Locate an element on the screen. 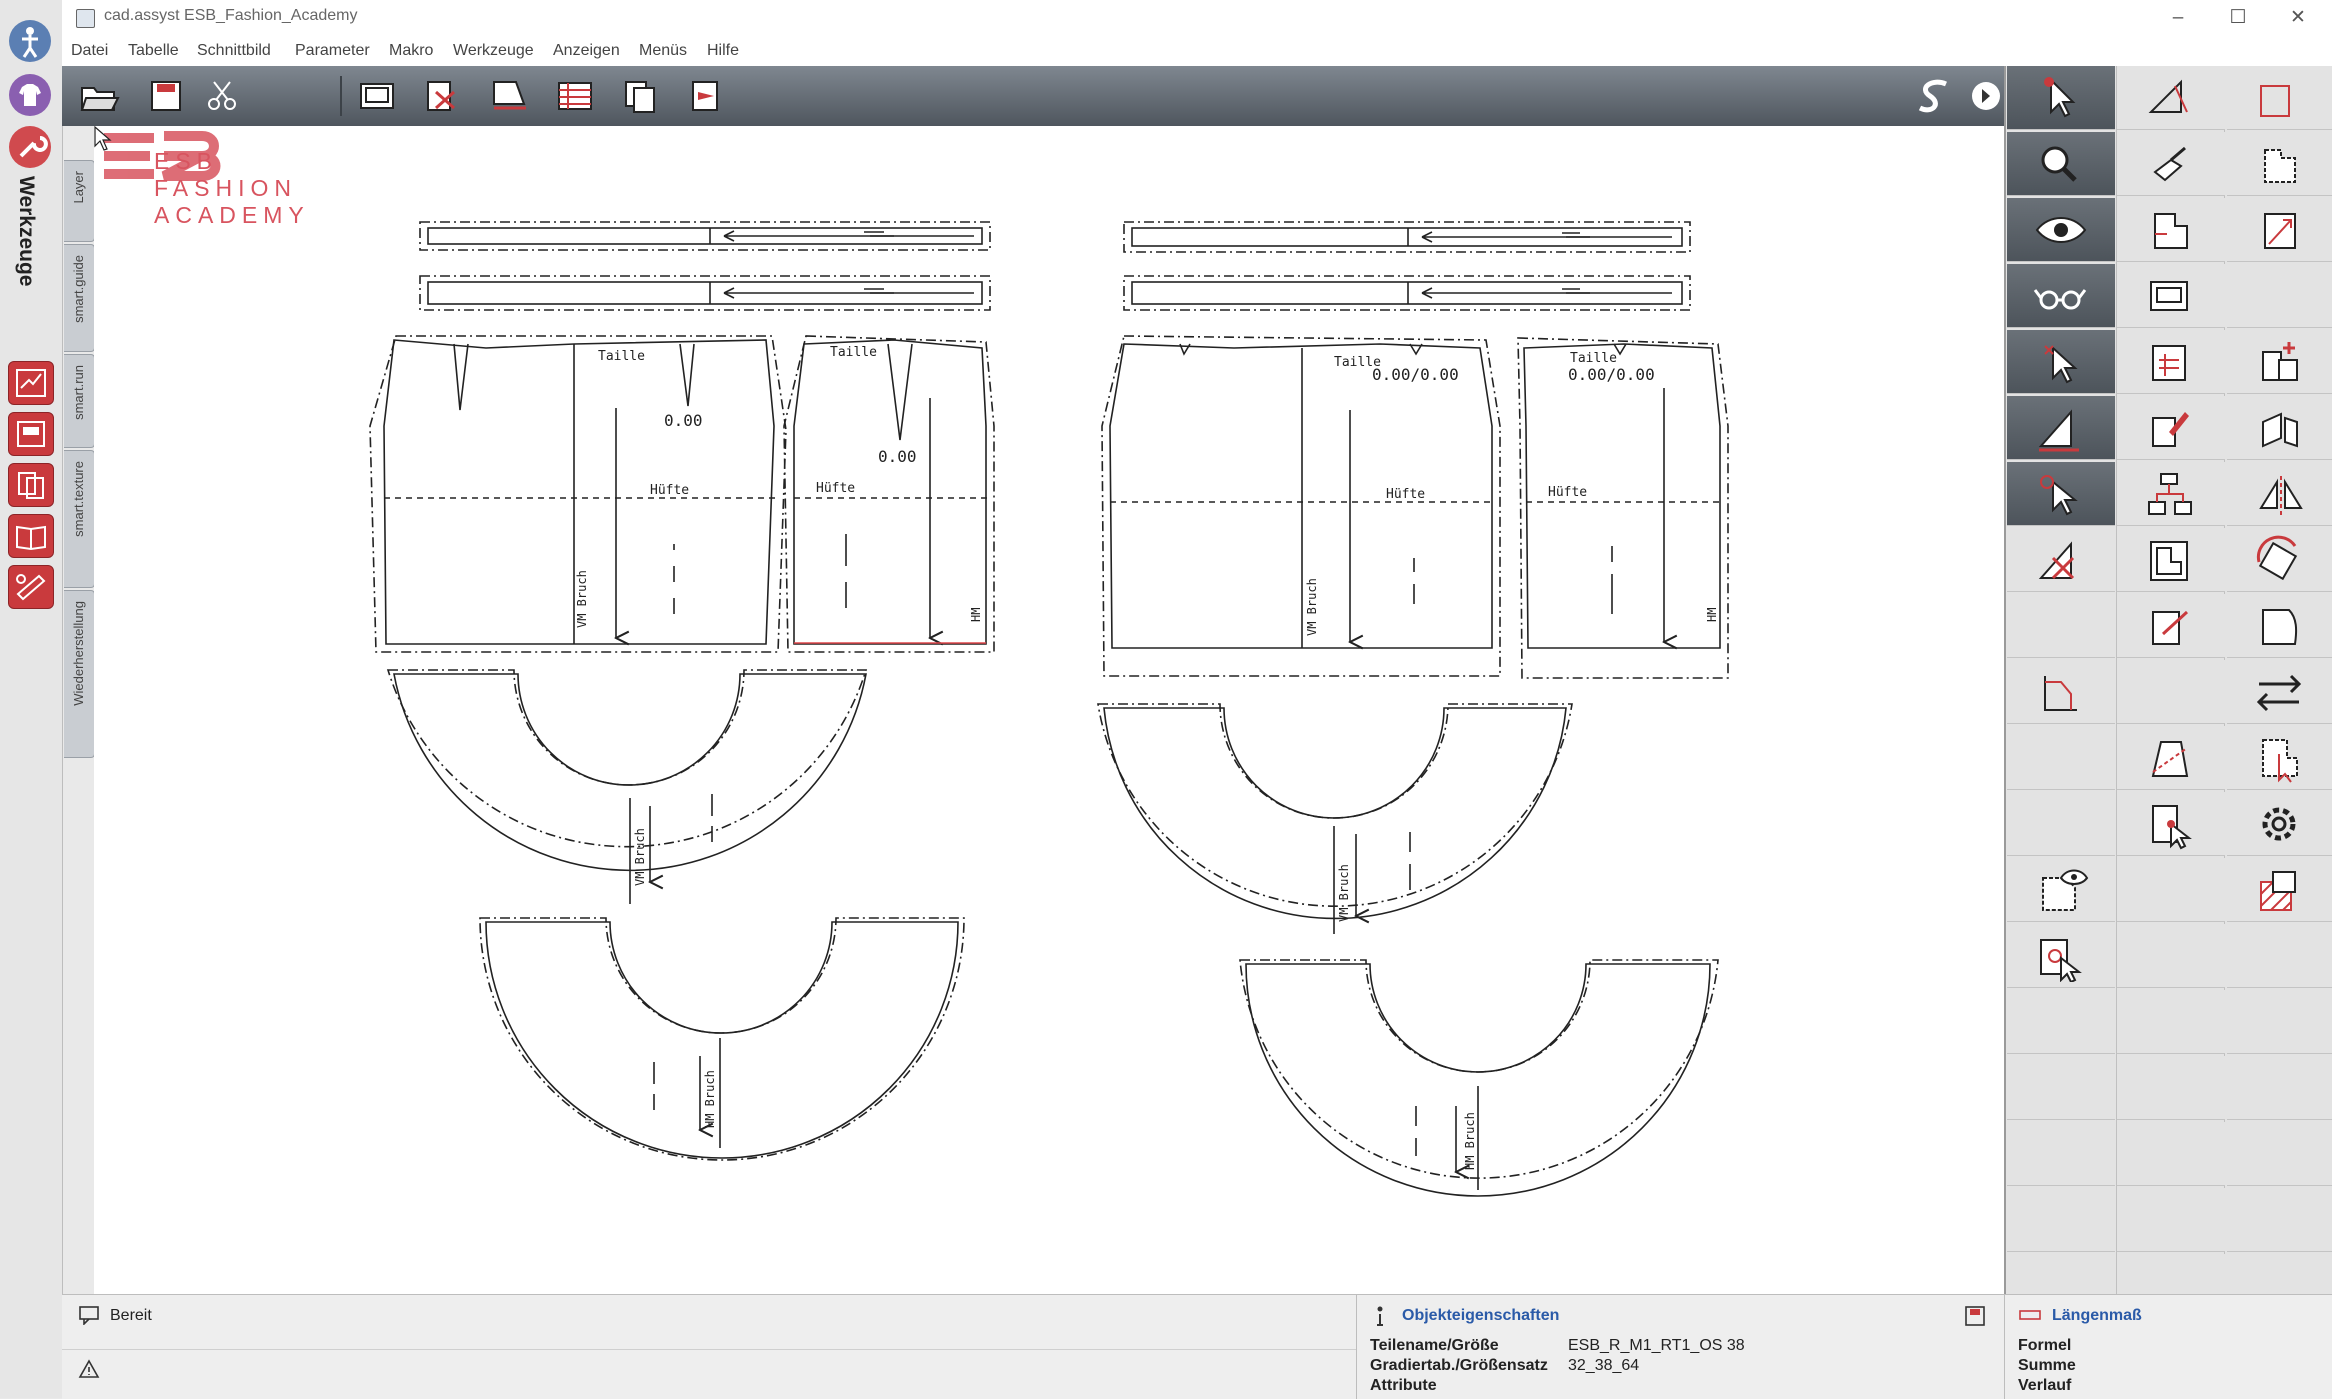 The image size is (2332, 1399). close-button: ✕ is located at coordinates (2298, 18).